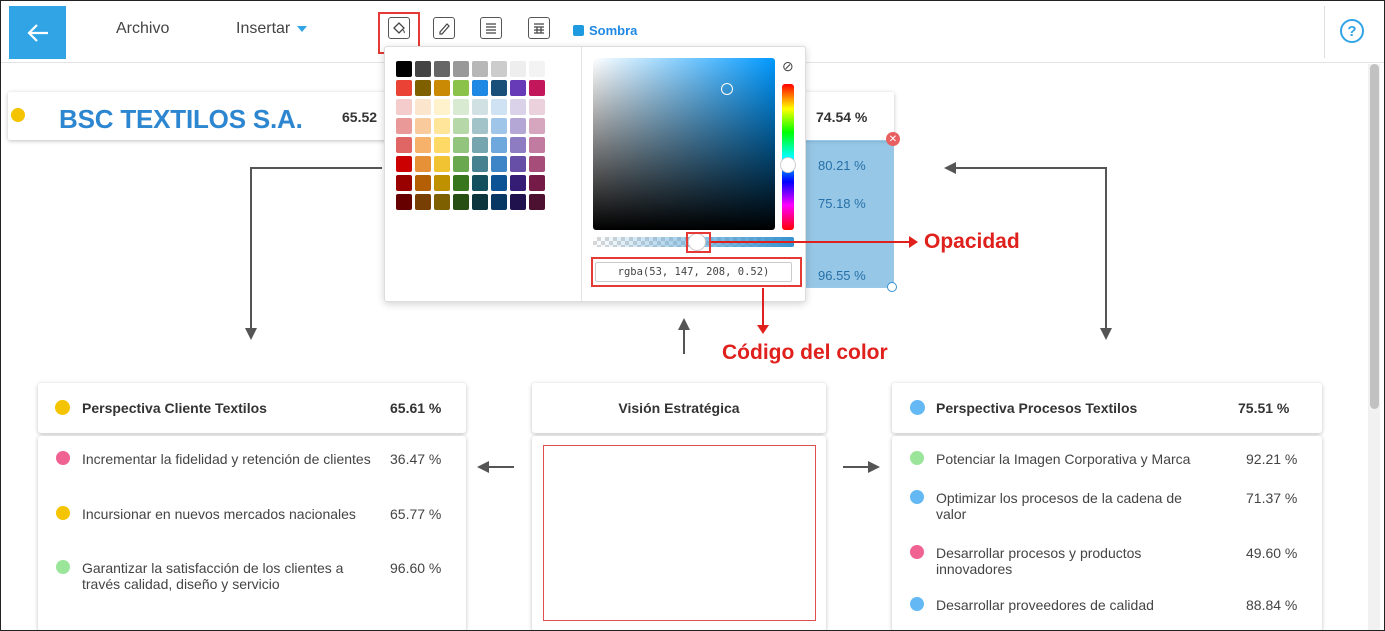 Image resolution: width=1385 pixels, height=631 pixels. I want to click on vision-content-box, so click(679, 533).